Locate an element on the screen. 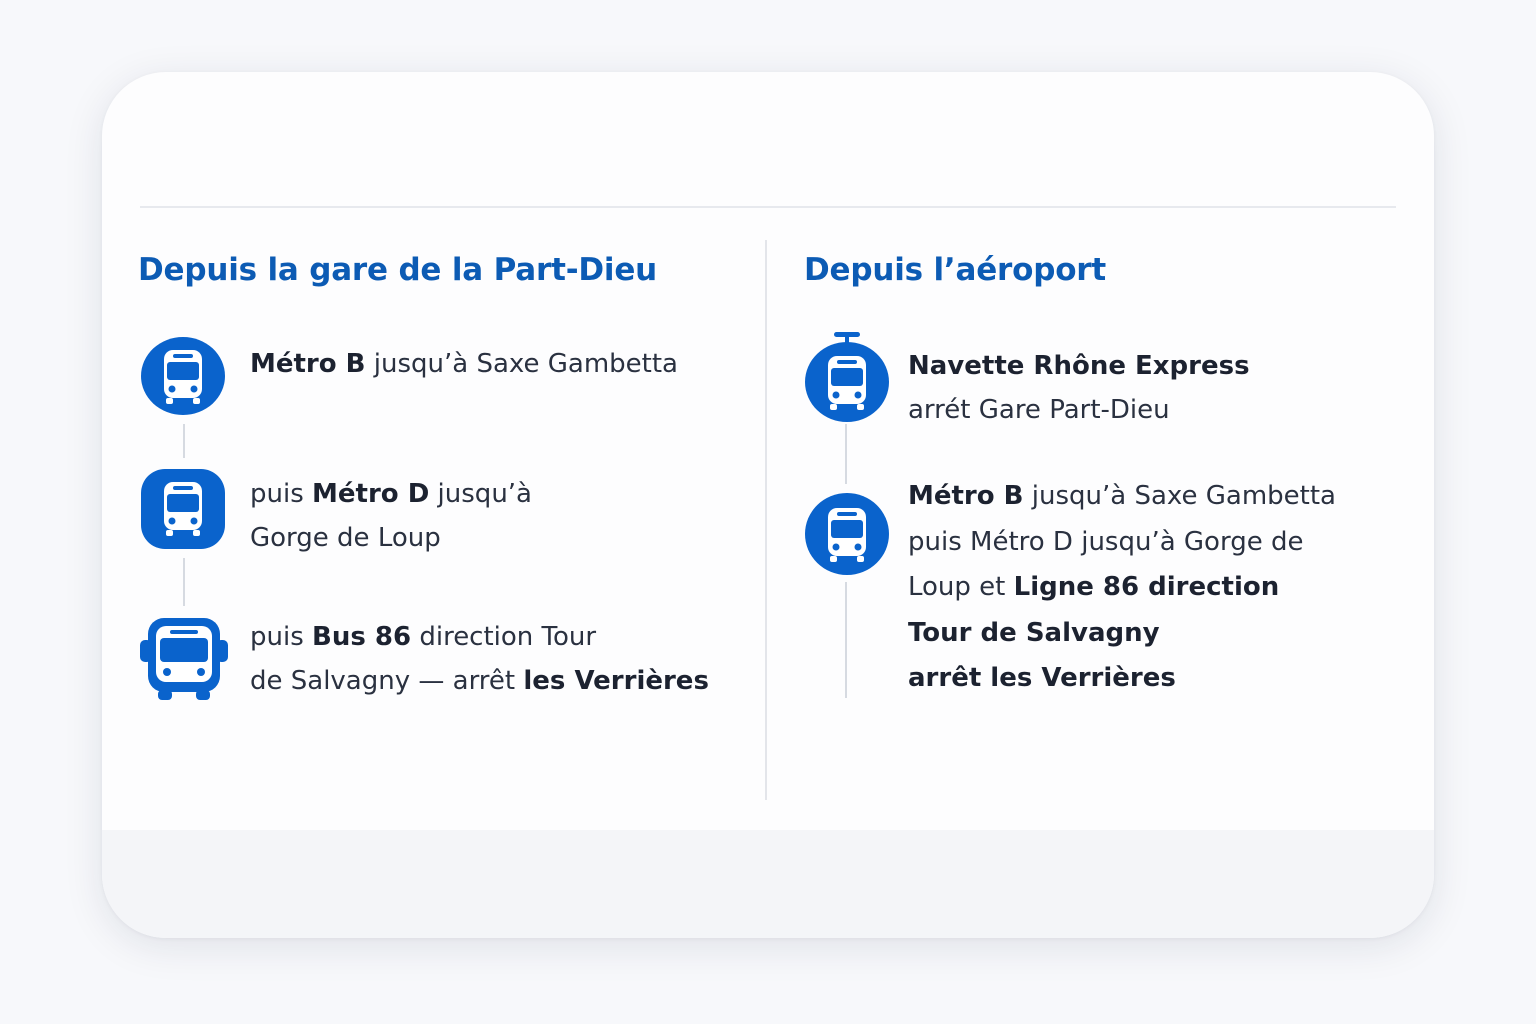 Image resolution: width=1536 pixels, height=1024 pixels. step-text-line: arrêt les Verrières is located at coordinates (1042, 678).